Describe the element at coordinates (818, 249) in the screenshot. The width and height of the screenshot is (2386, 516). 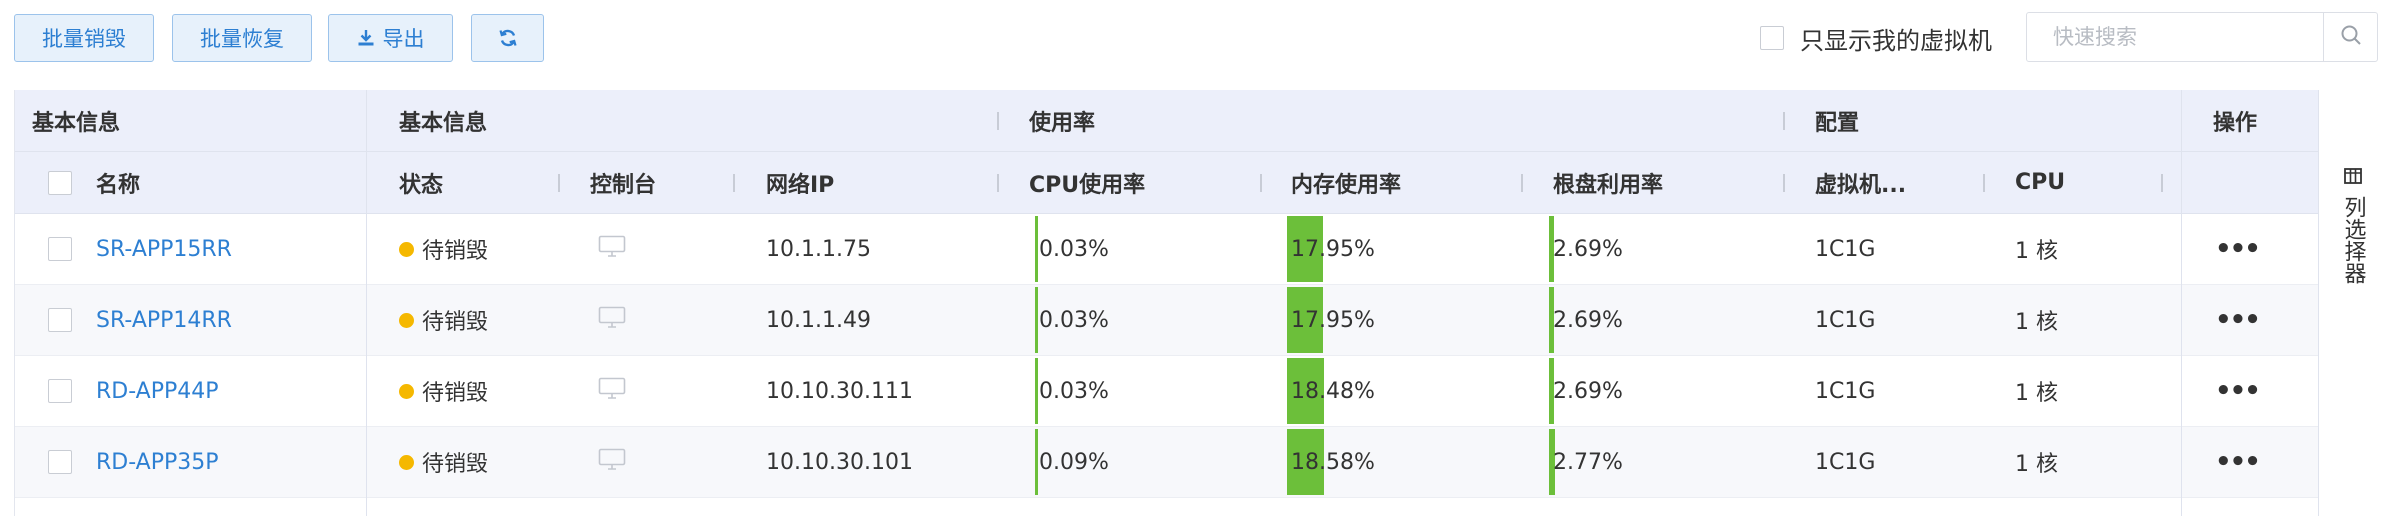
I see `ip-cell: 10.1.1.75` at that location.